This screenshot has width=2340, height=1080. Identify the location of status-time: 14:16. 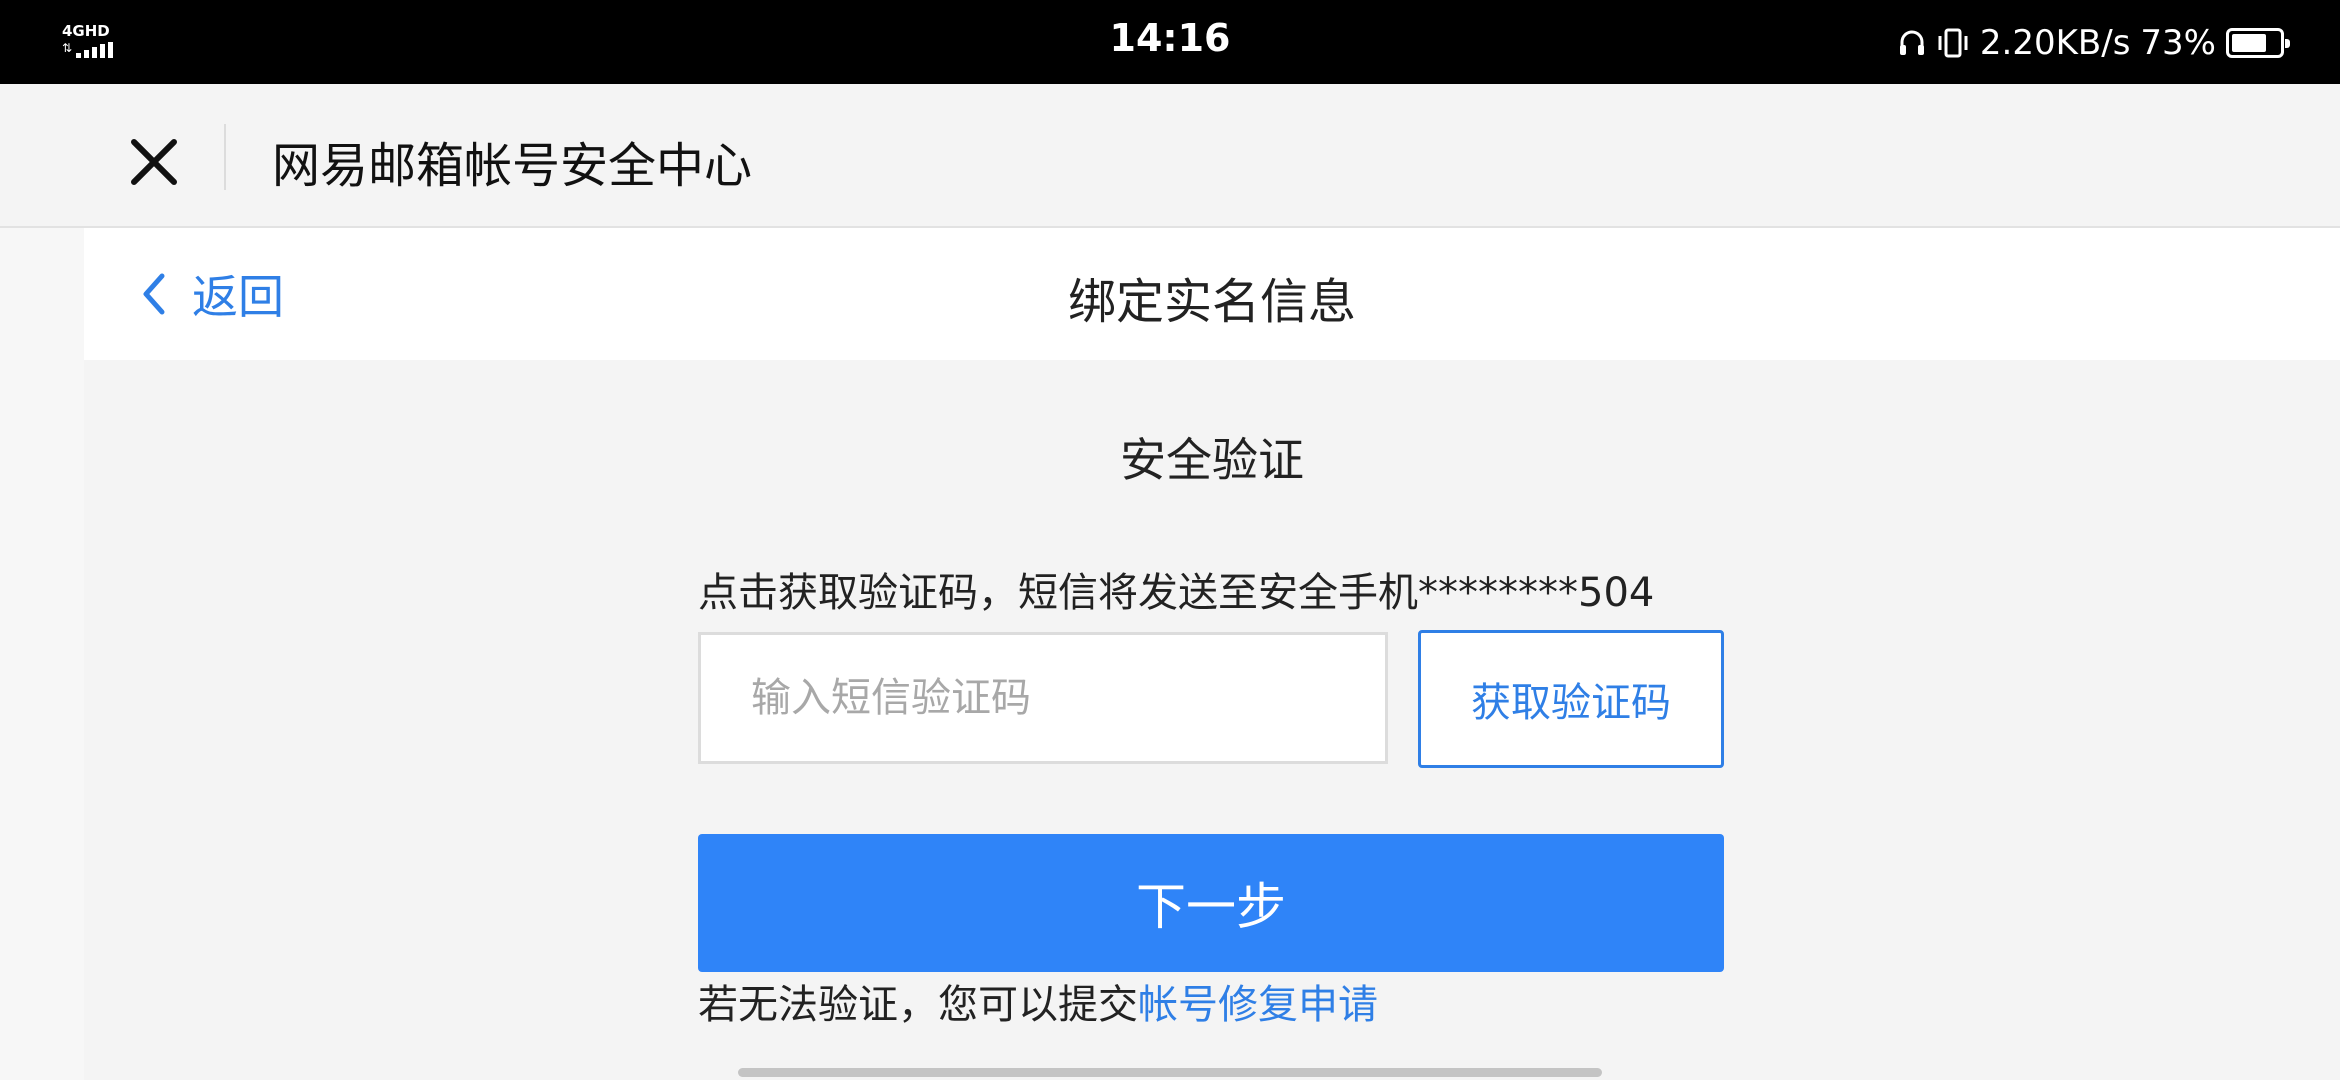
(1170, 38).